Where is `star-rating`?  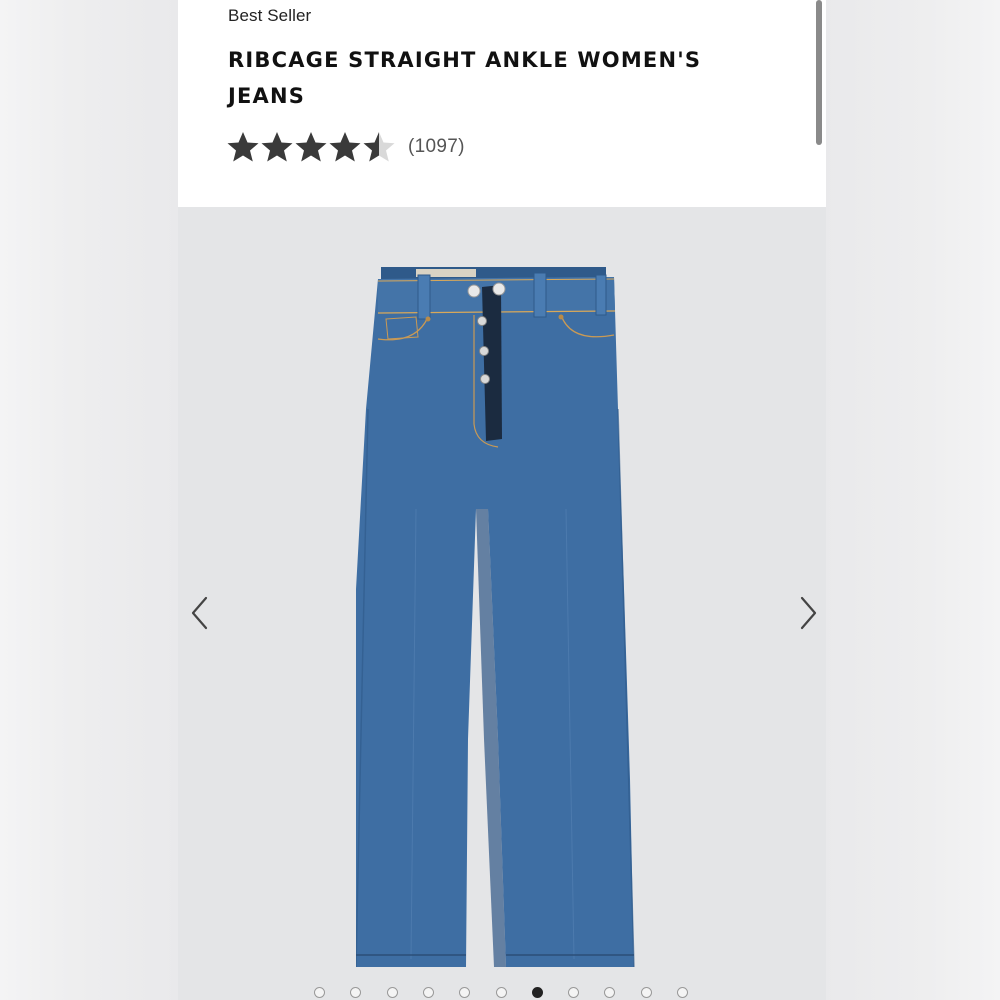
star-rating is located at coordinates (311, 147).